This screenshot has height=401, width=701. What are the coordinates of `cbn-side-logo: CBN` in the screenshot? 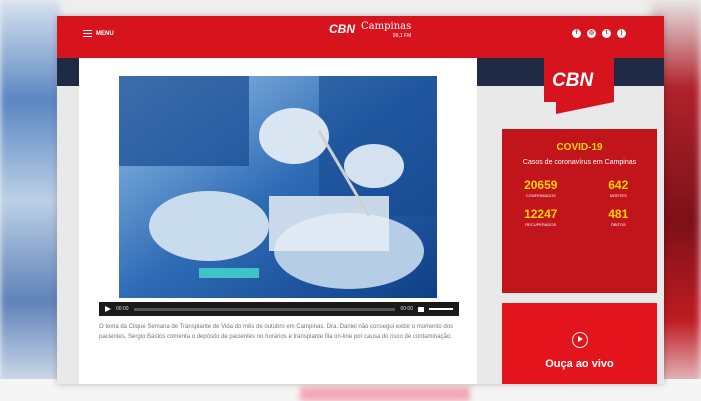 It's located at (579, 86).